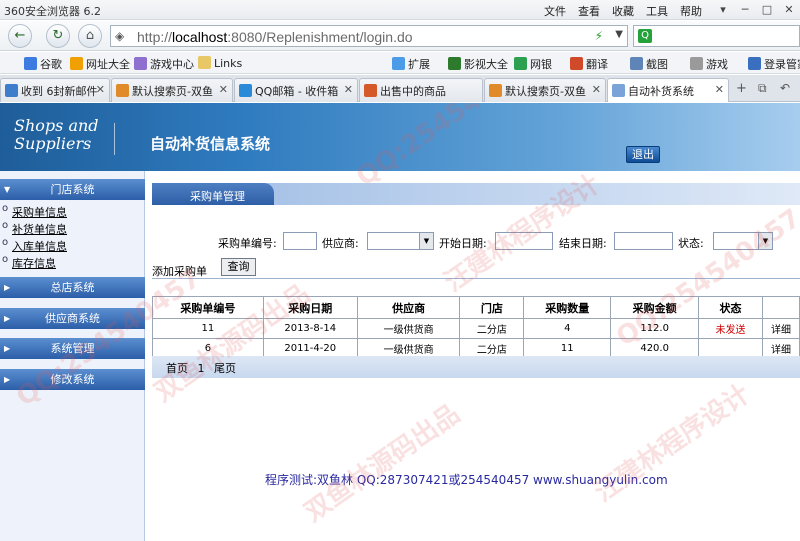 The image size is (800, 541). Describe the element at coordinates (476, 194) in the screenshot. I see `panel-header: 采购单管理` at that location.